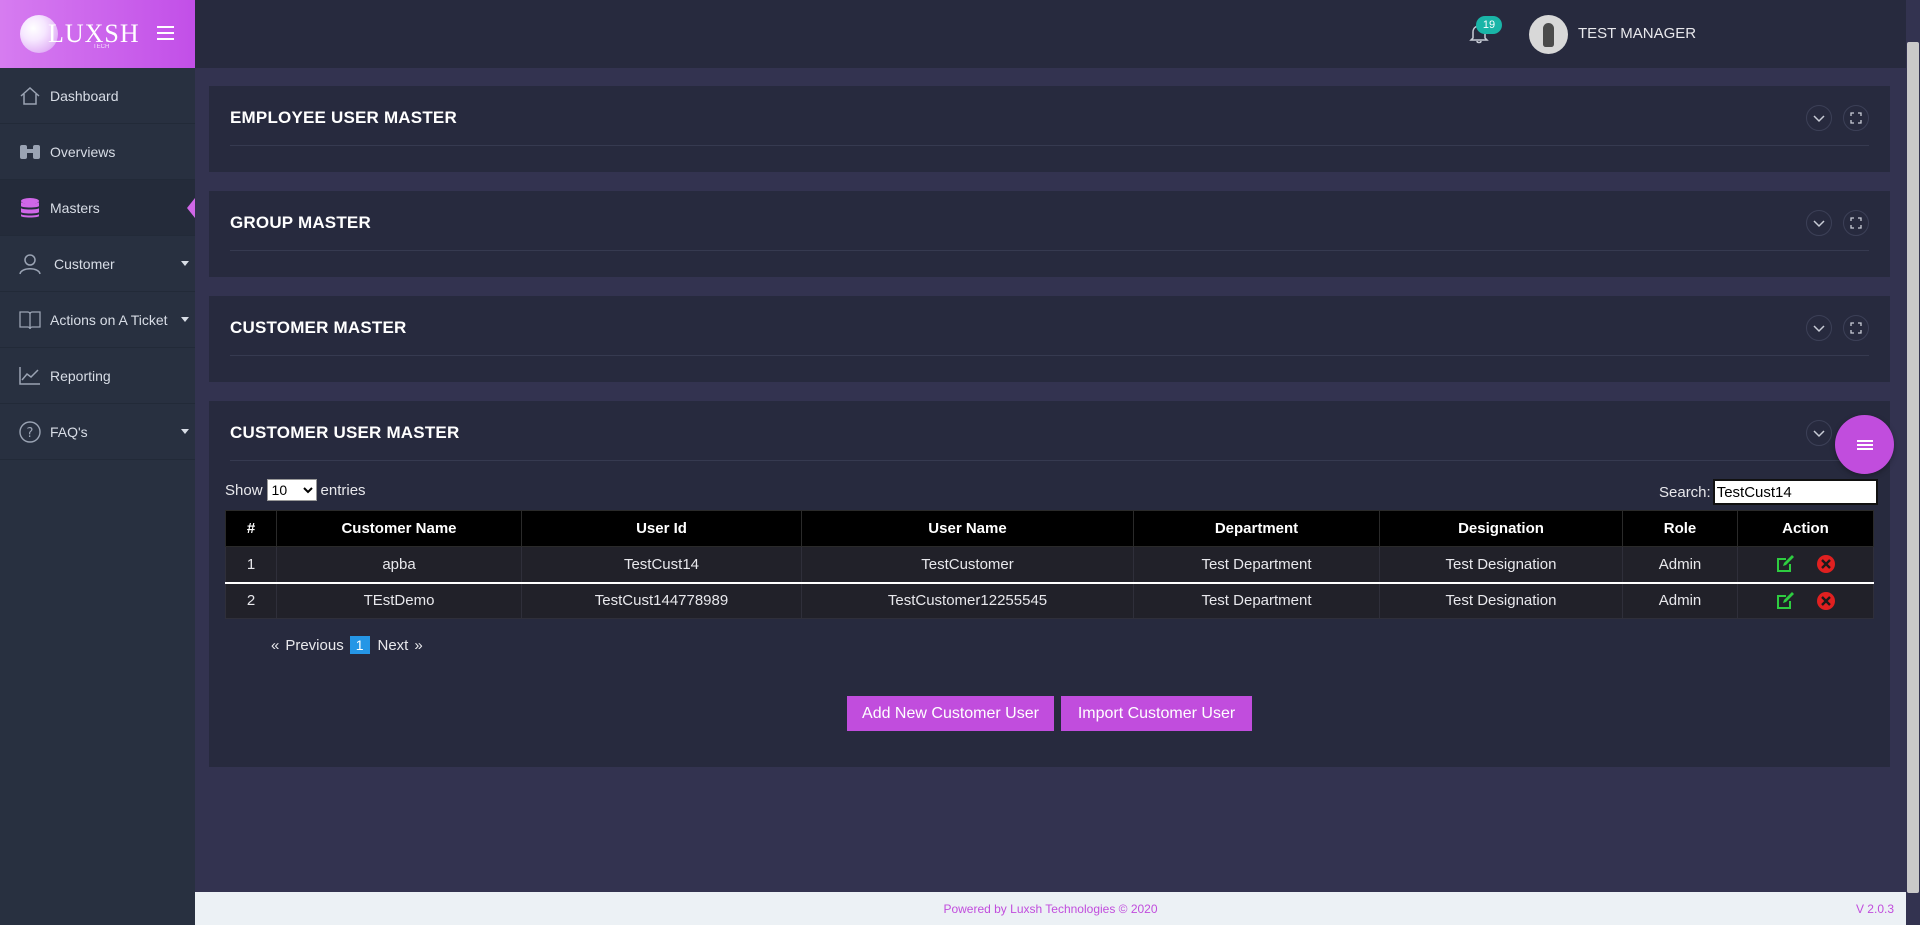  Describe the element at coordinates (30, 320) in the screenshot. I see `book-icon` at that location.